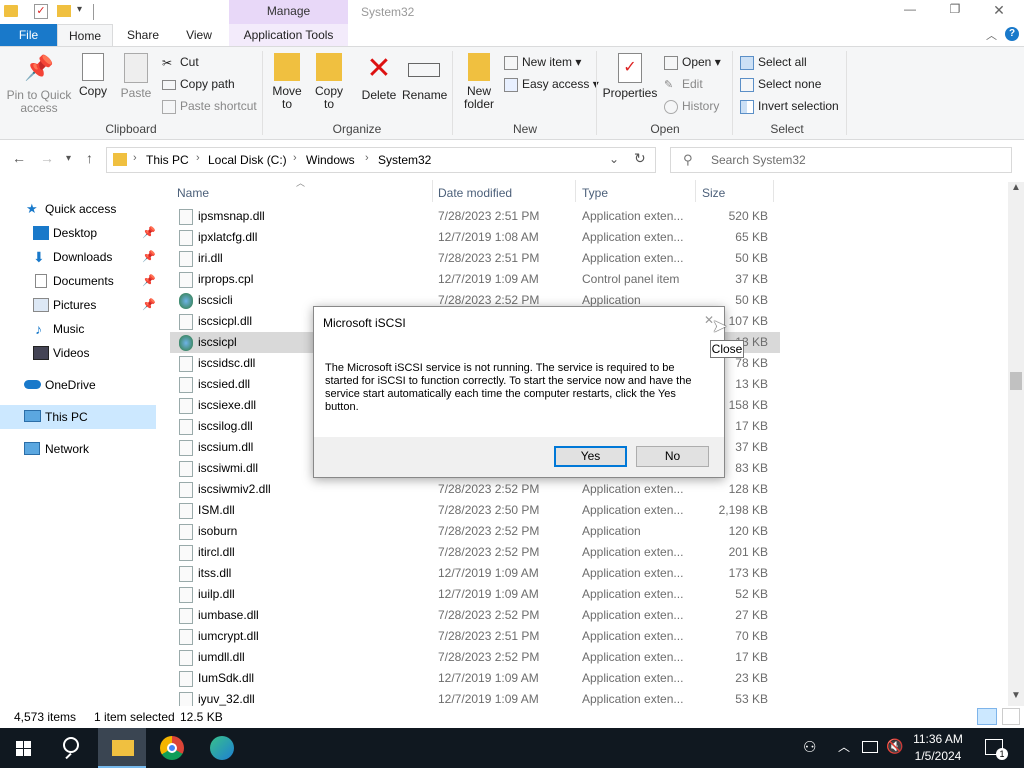 This screenshot has height=768, width=1024. What do you see at coordinates (193, 193) in the screenshot?
I see `column-header-name: Name` at bounding box center [193, 193].